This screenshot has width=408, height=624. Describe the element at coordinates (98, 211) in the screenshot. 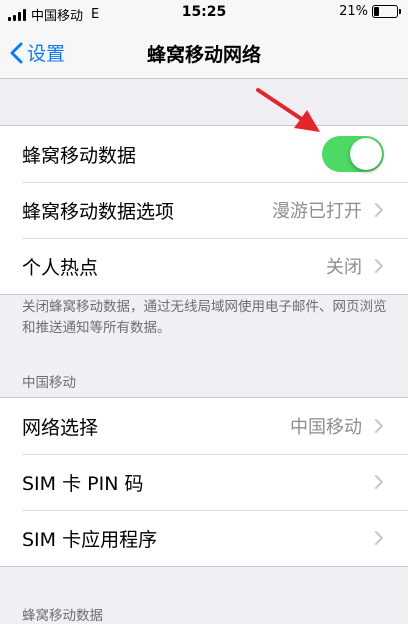

I see `cellular-data-options-label: 蜂窝移动数据选项` at that location.